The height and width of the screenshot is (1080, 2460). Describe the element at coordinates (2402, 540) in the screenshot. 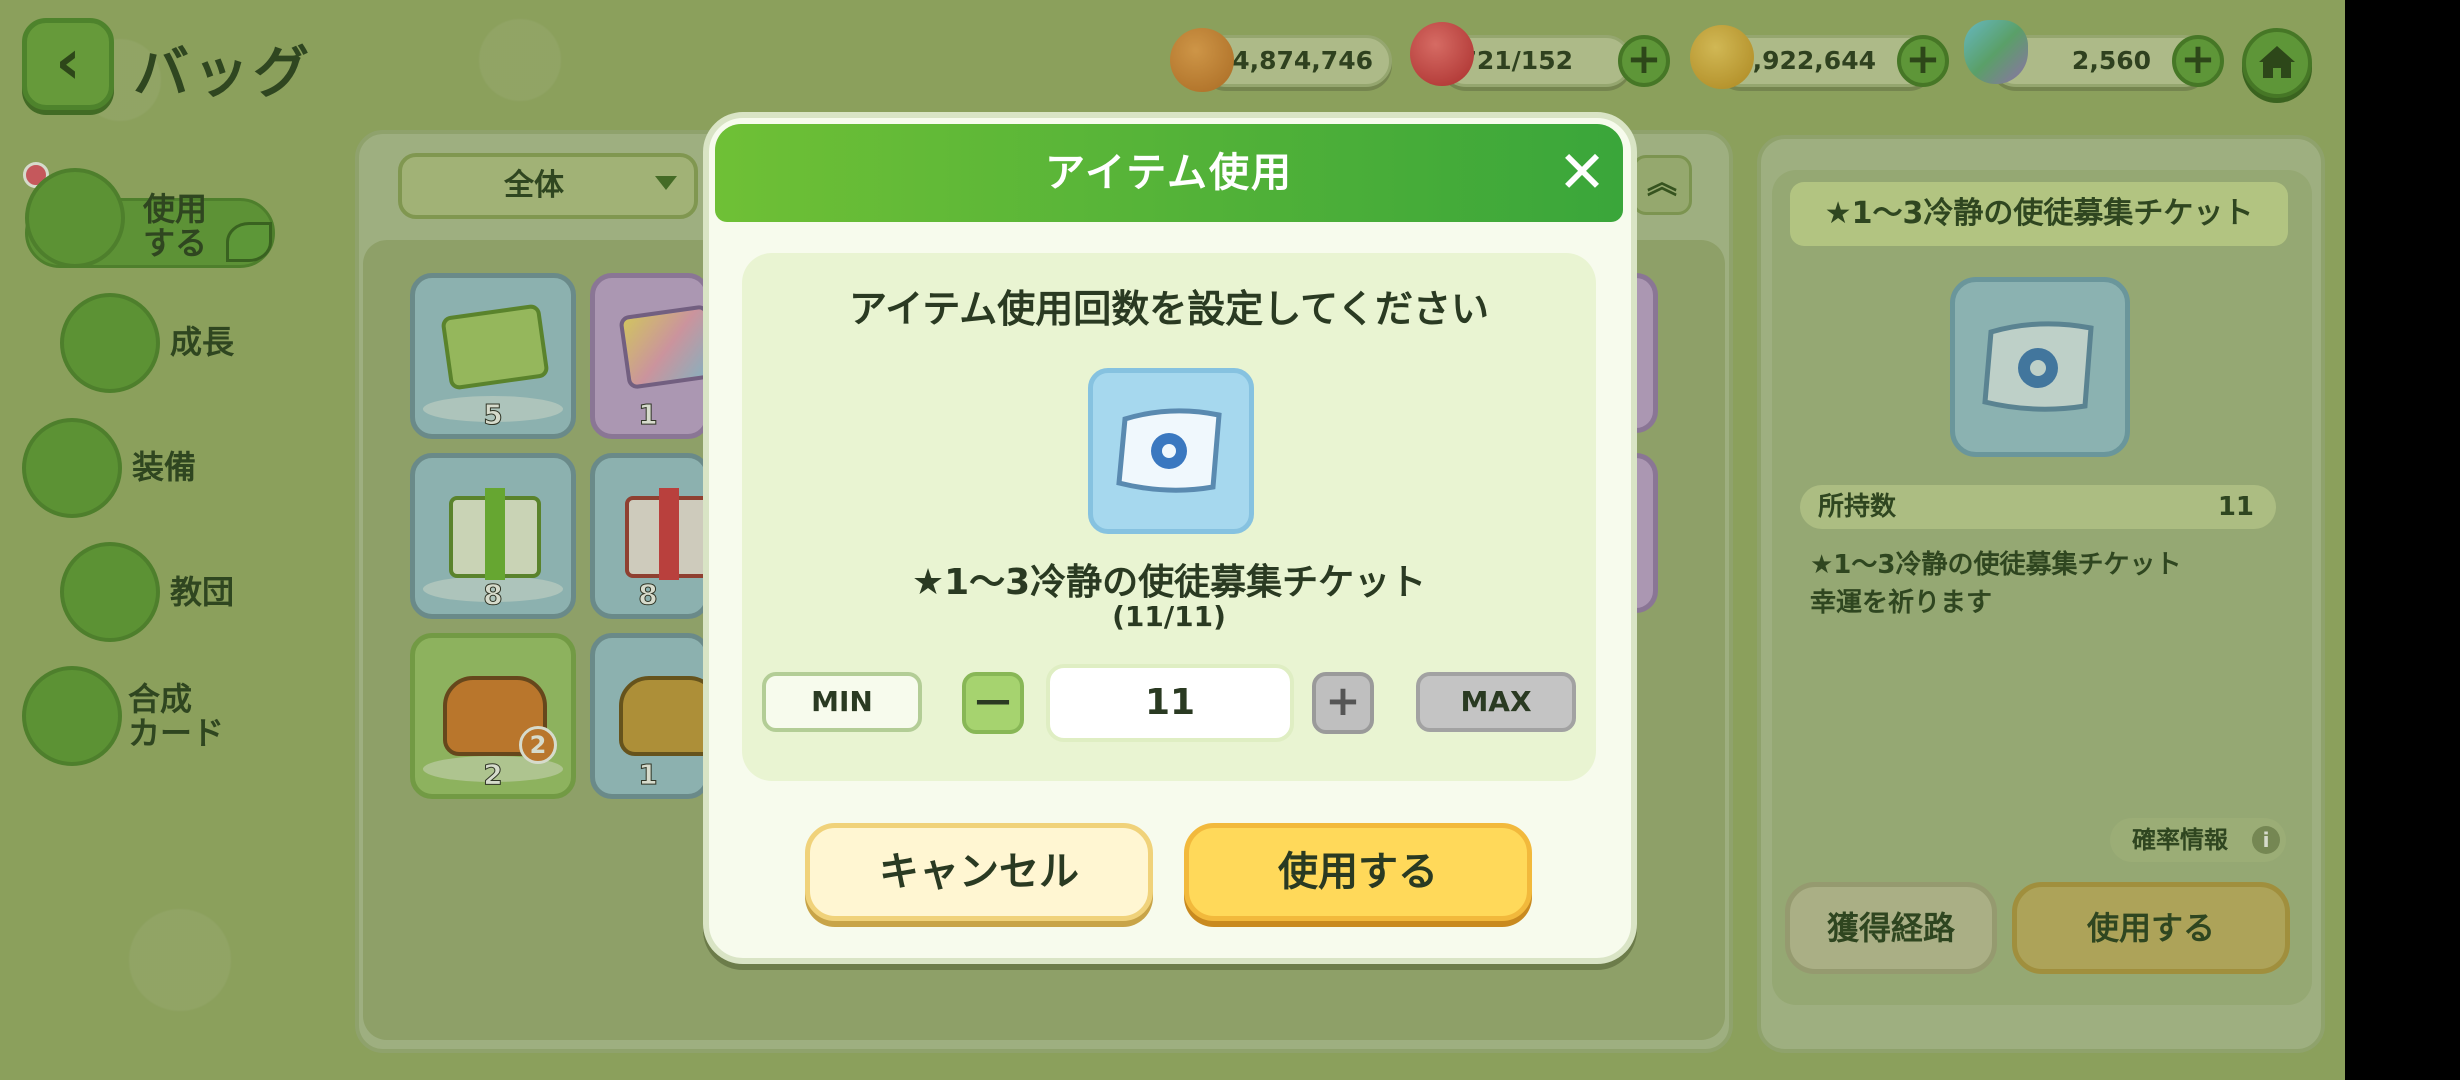

I see `screen-edge` at that location.